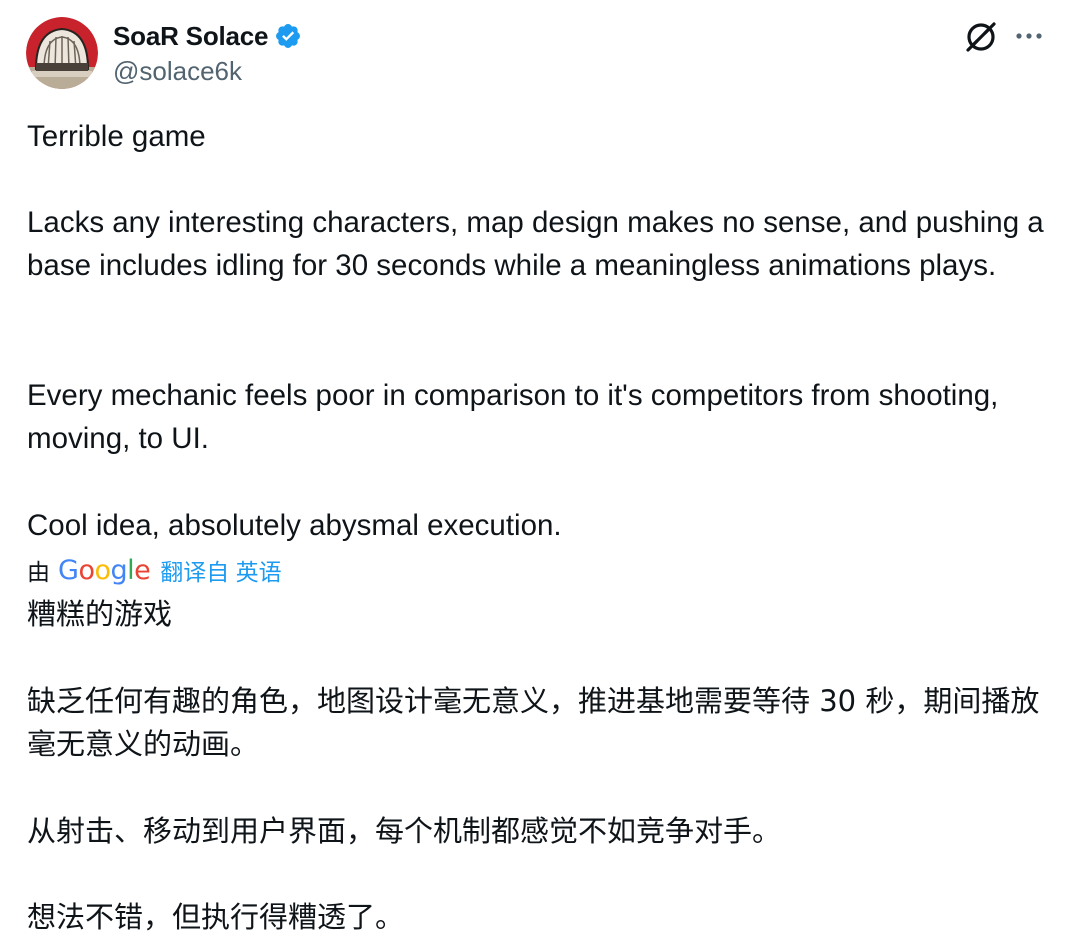  What do you see at coordinates (154, 570) in the screenshot?
I see `translation-attribution: 由 Google 翻译自 英语` at bounding box center [154, 570].